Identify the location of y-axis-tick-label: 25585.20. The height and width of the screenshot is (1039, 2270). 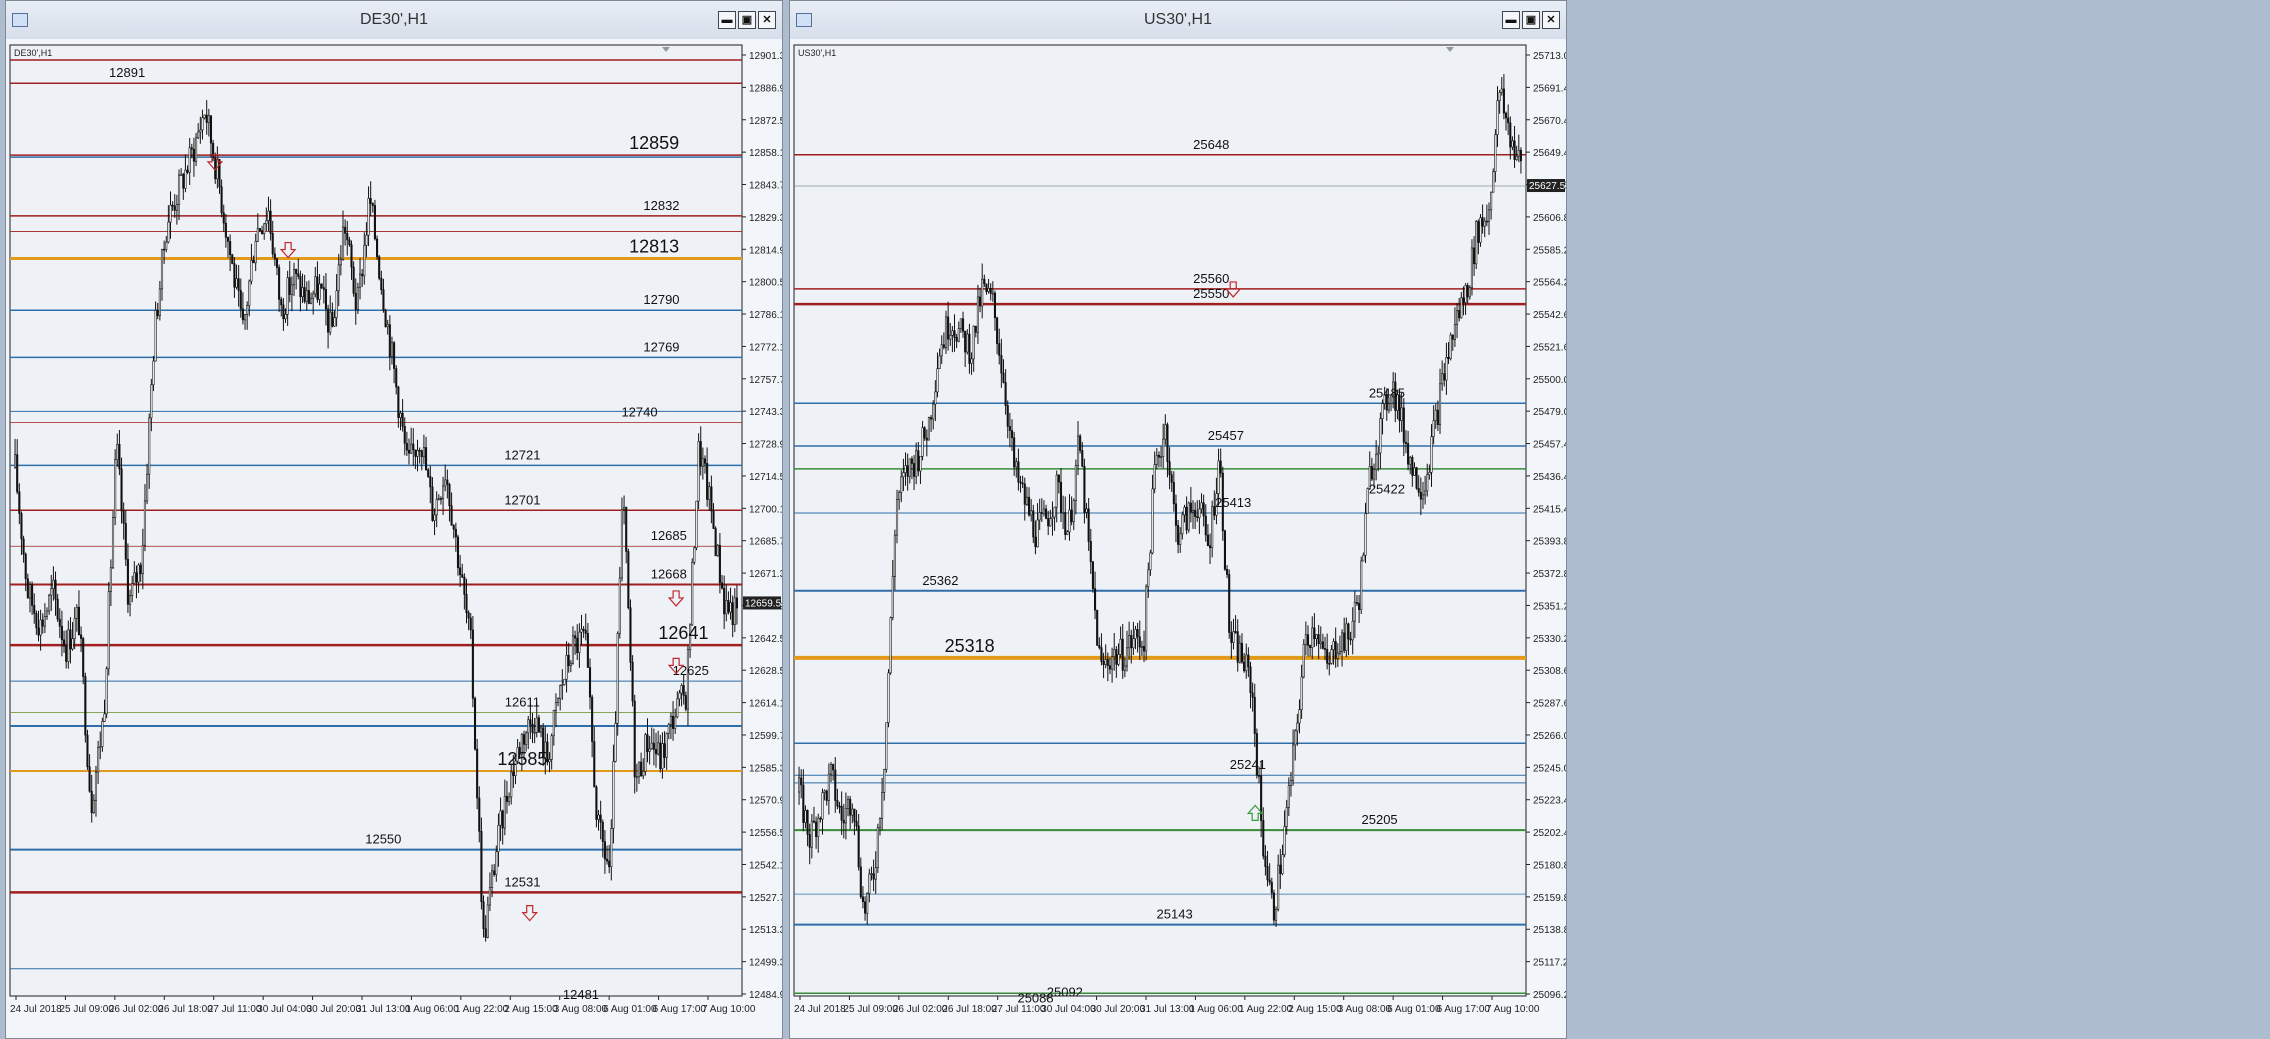
(1549, 250).